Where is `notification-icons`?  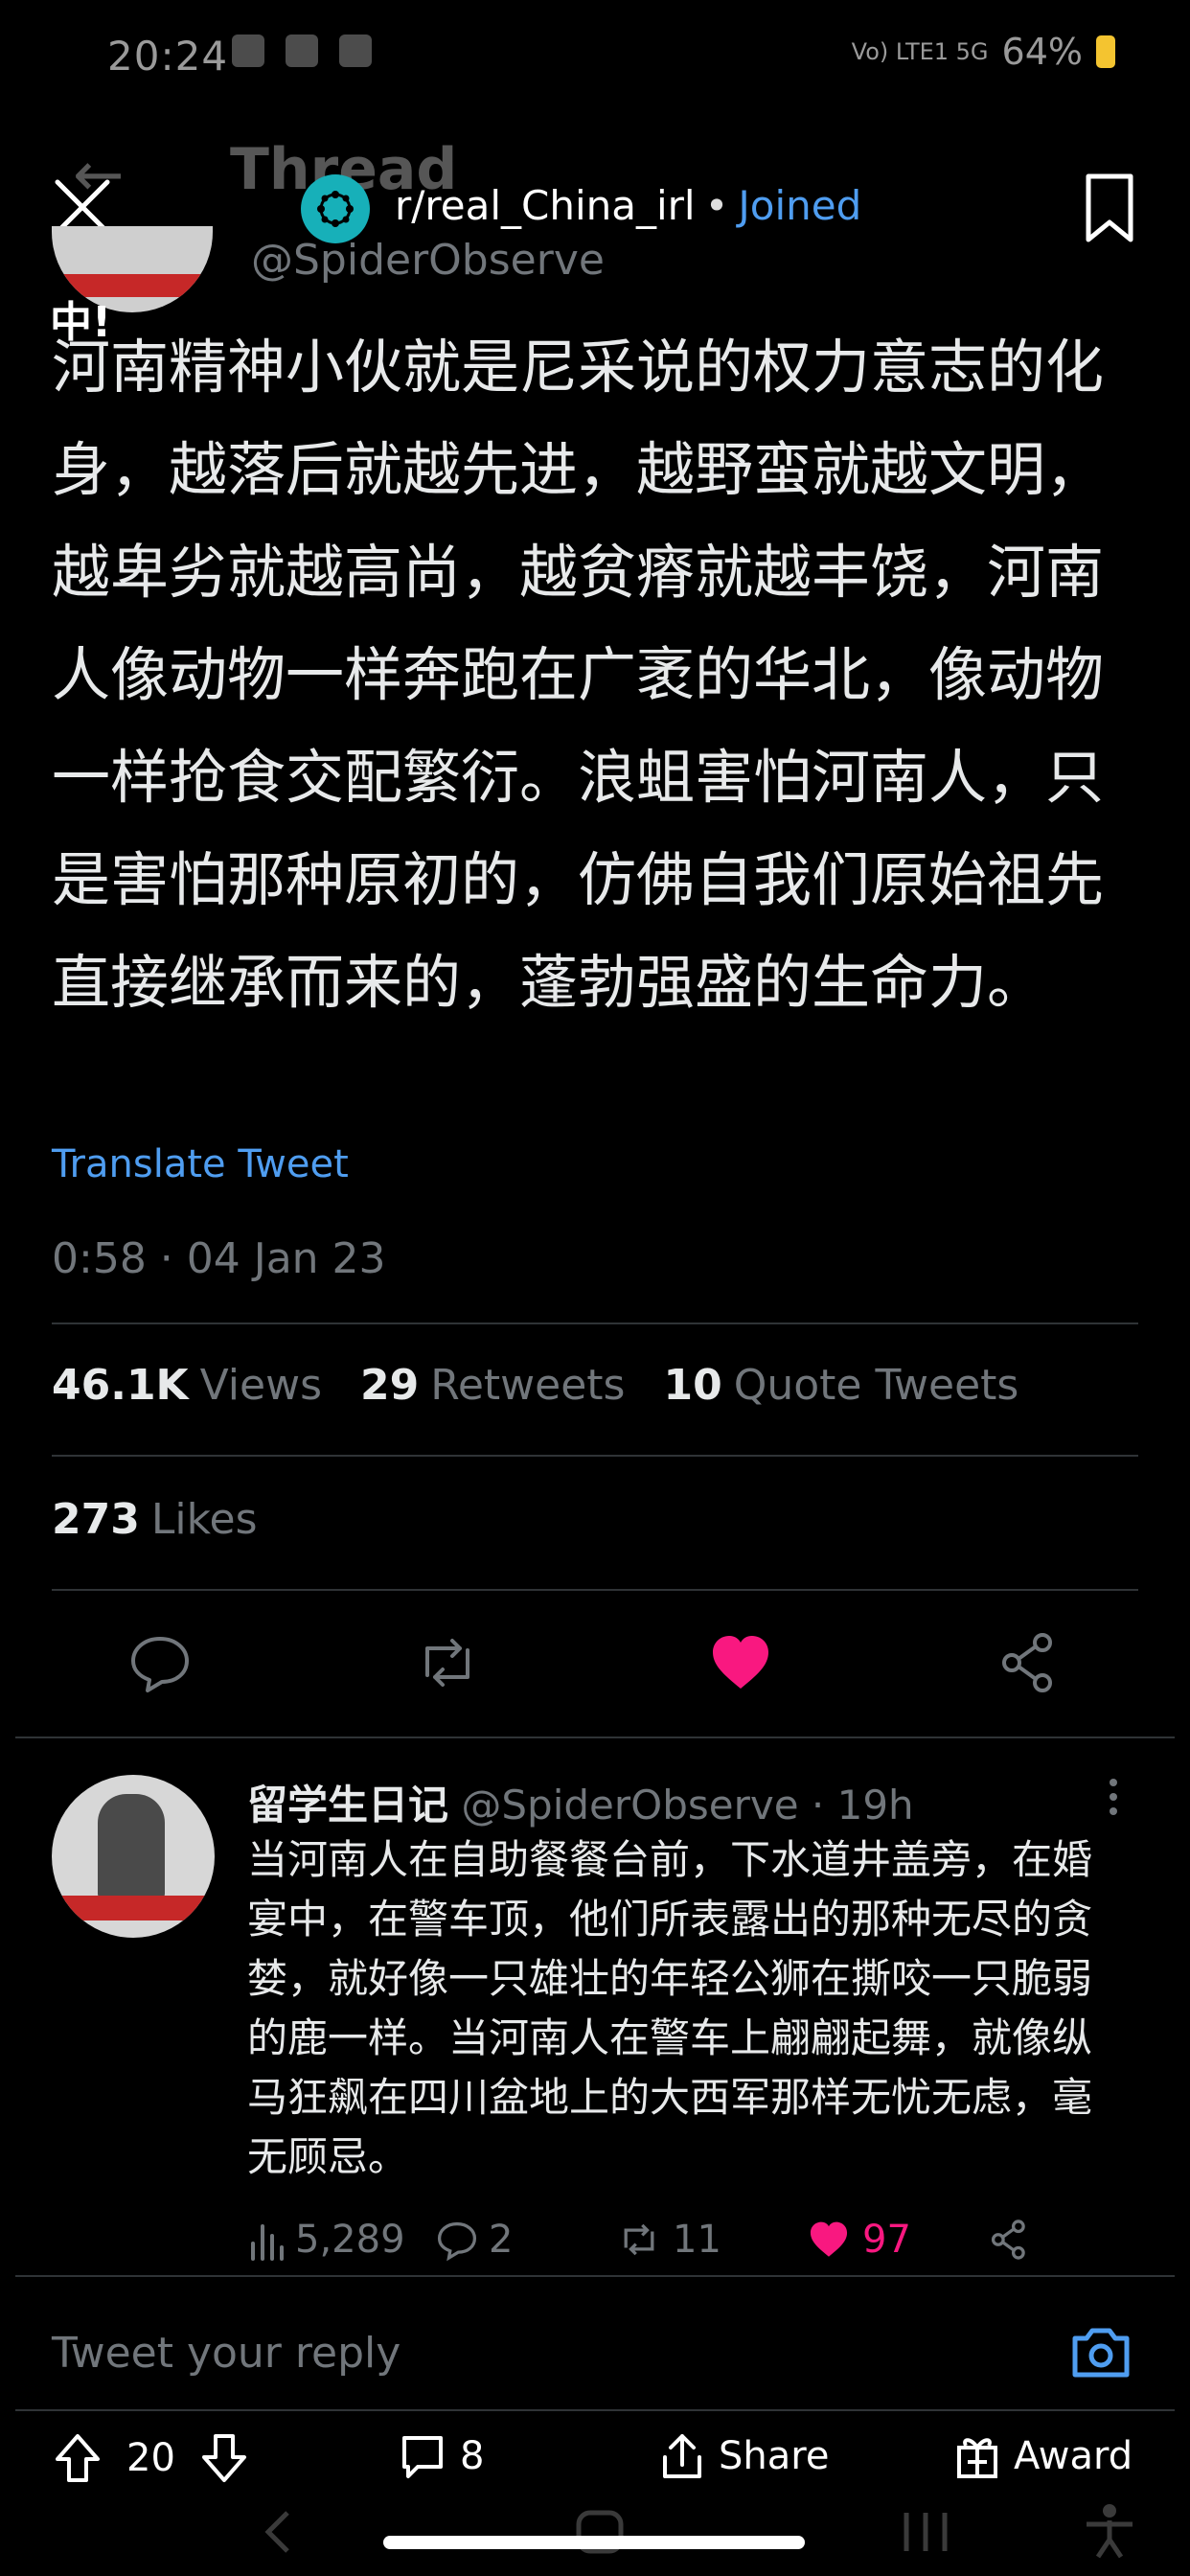 notification-icons is located at coordinates (302, 50).